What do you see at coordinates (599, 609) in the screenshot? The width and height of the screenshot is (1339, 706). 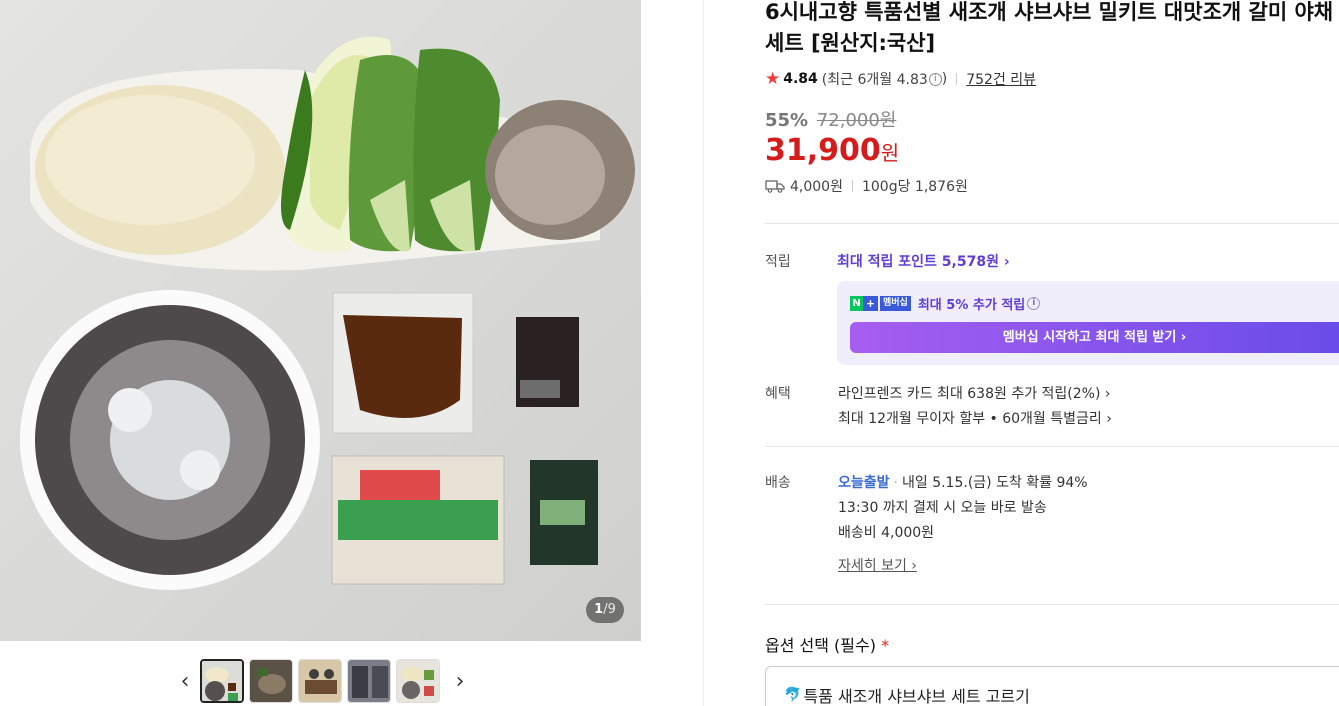 I see `counter-current: 1` at bounding box center [599, 609].